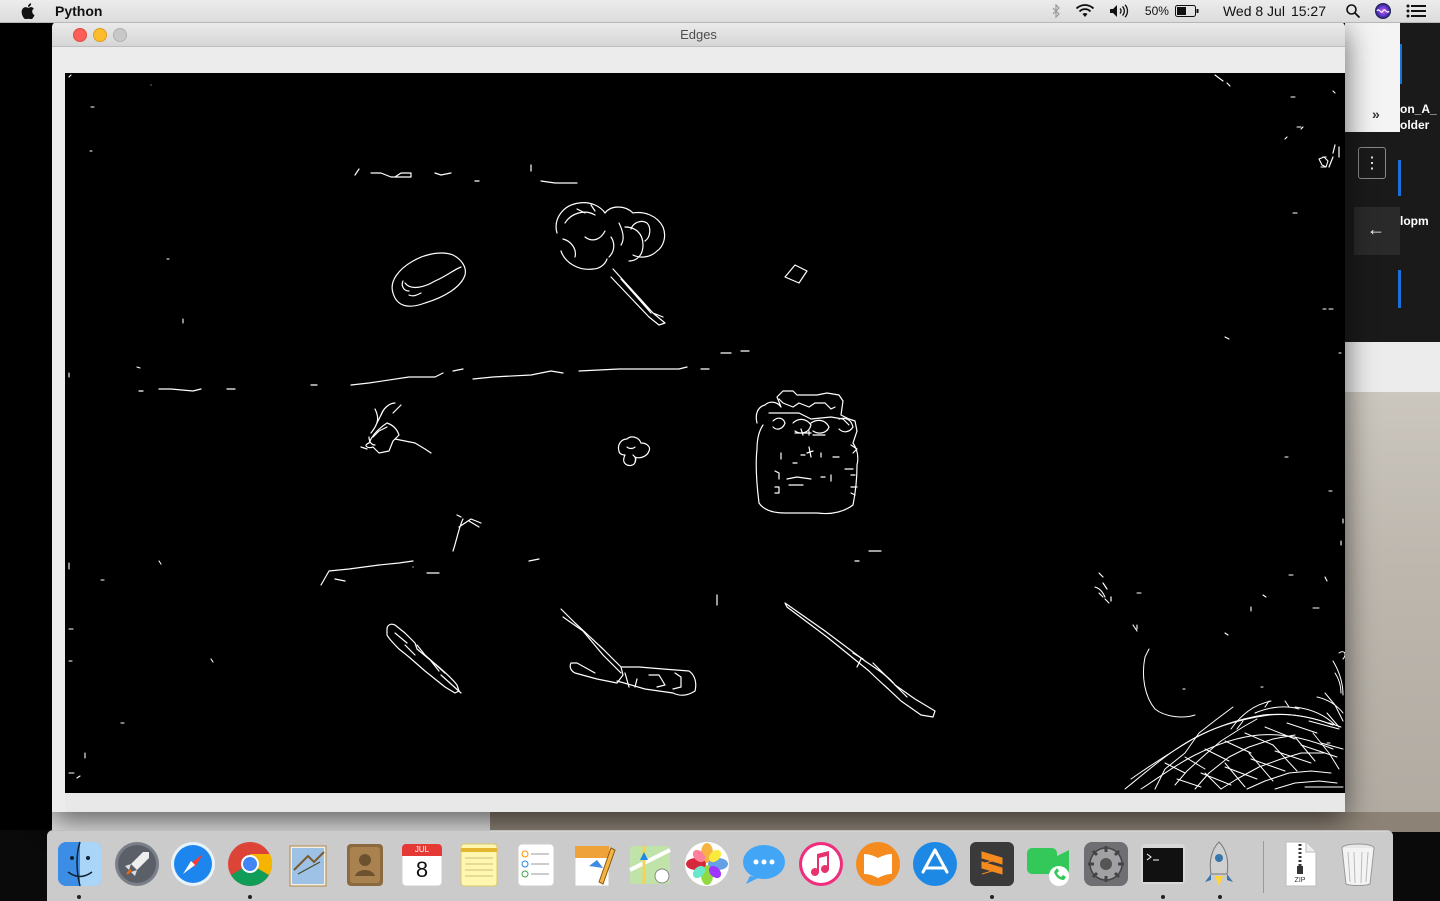 The height and width of the screenshot is (901, 1440). Describe the element at coordinates (1186, 11) in the screenshot. I see `battery-icon` at that location.